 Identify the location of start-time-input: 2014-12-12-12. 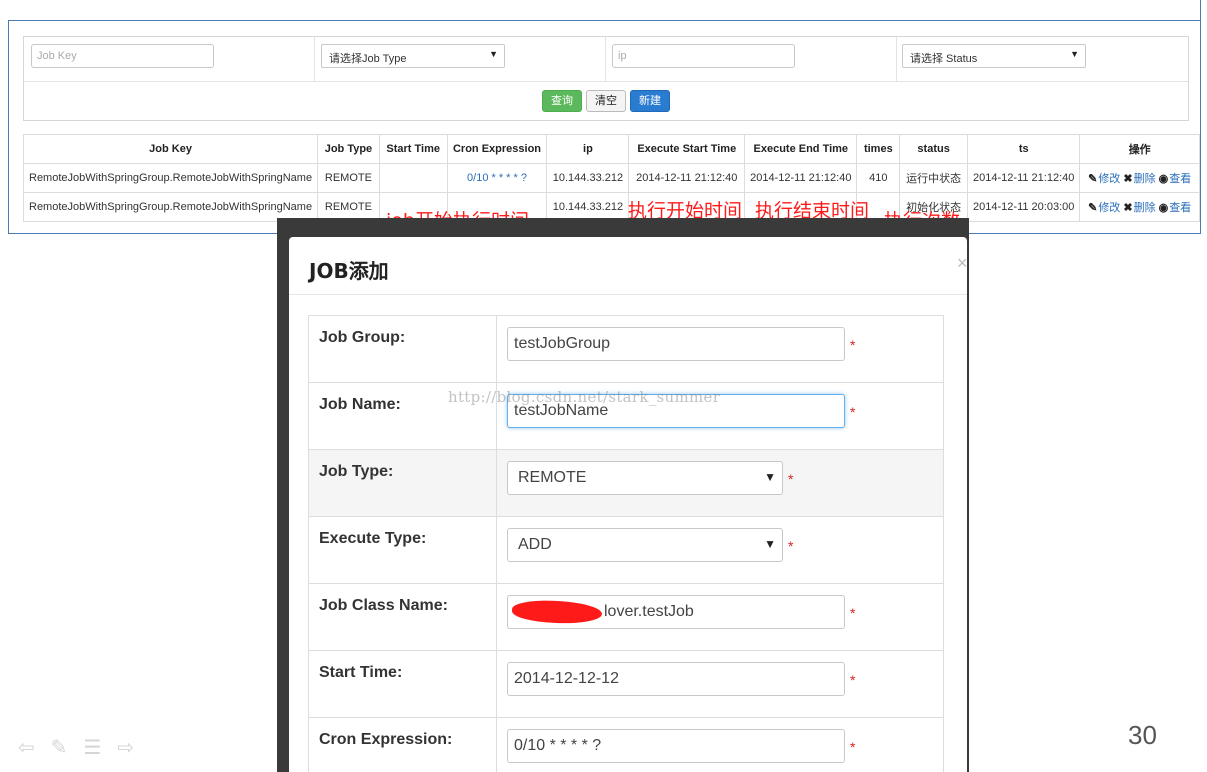
(676, 679).